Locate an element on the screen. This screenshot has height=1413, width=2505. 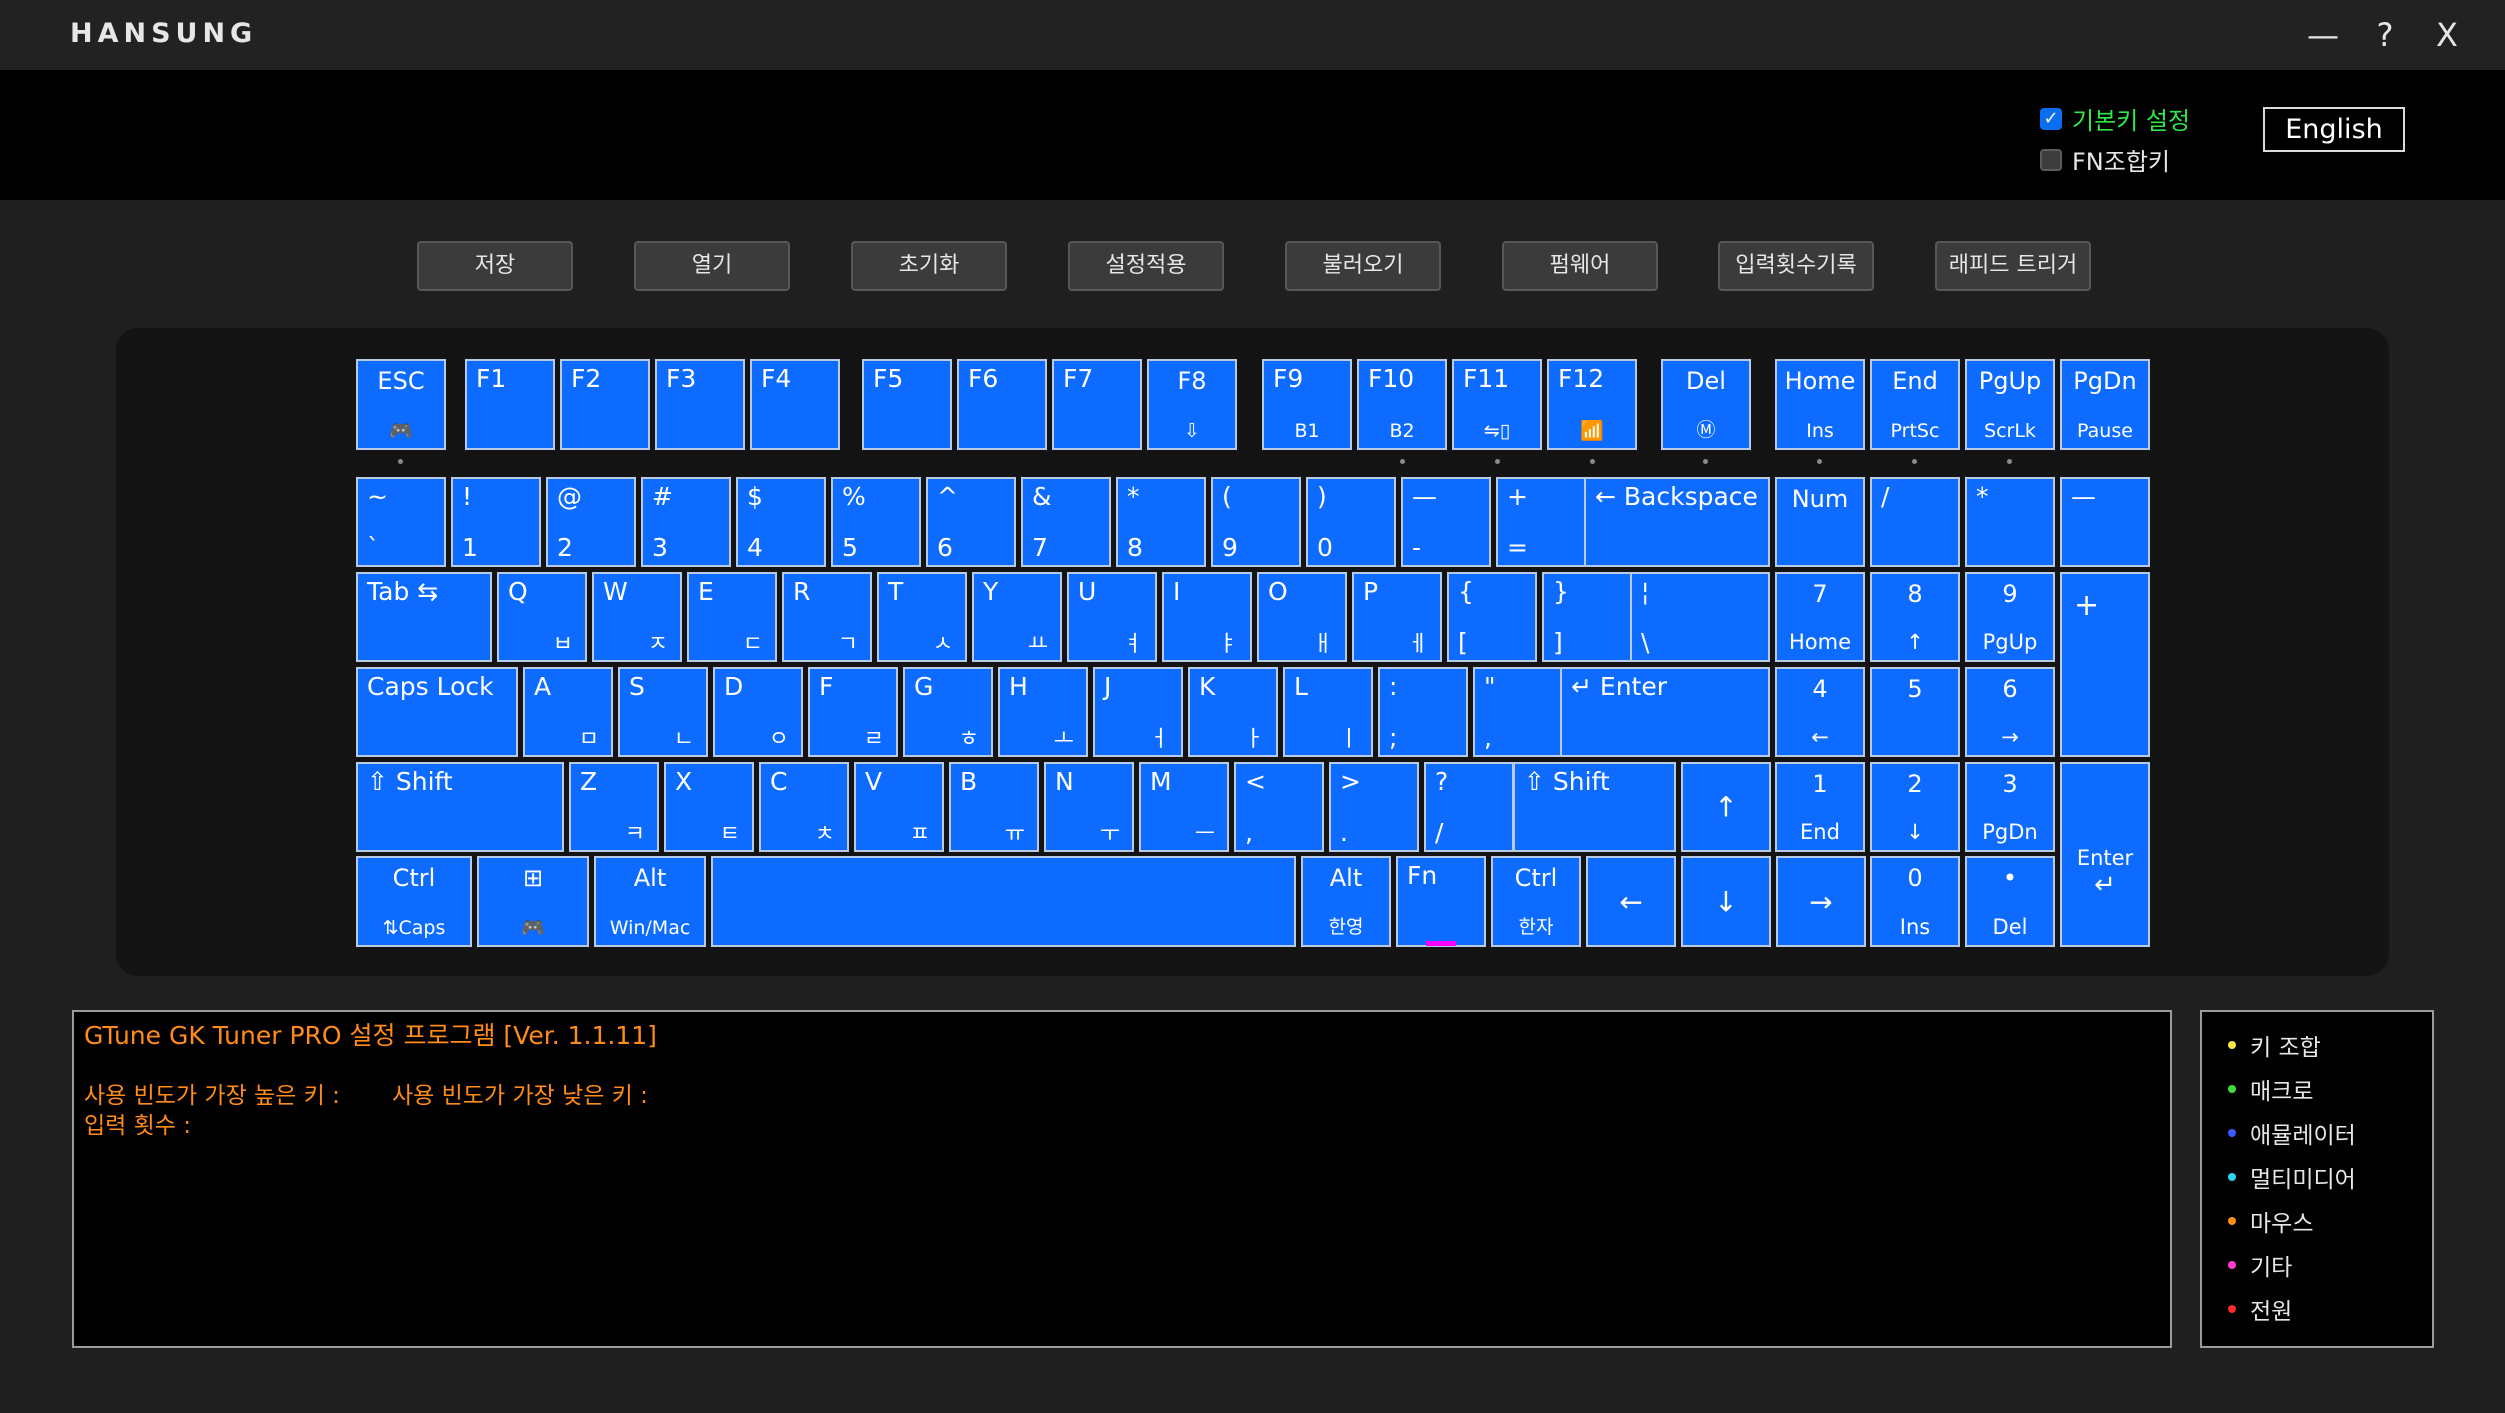
firmware-button: 펌웨어 is located at coordinates (1580, 266).